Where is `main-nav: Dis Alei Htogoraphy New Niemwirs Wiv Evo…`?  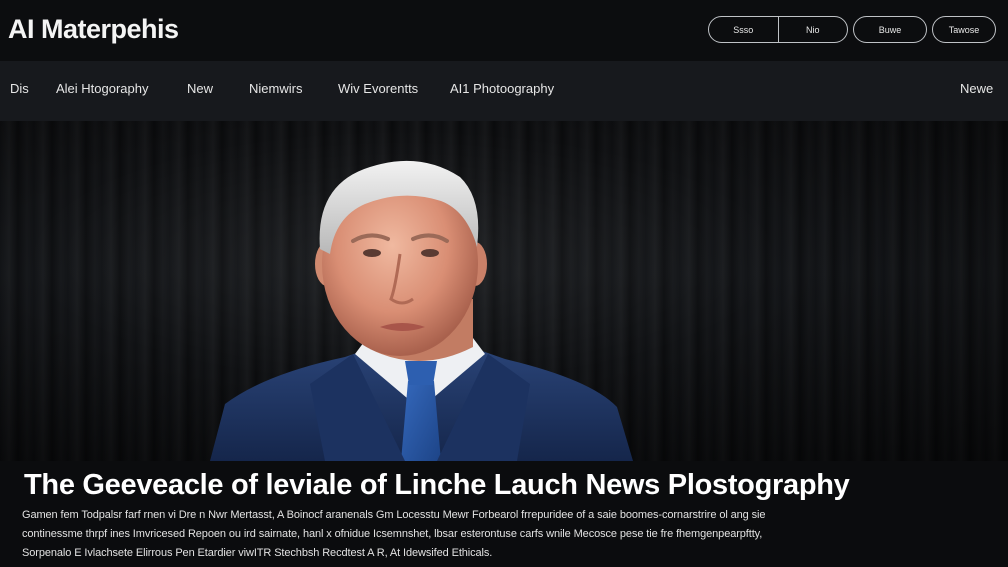
main-nav: Dis Alei Htogoraphy New Niemwirs Wiv Evo… is located at coordinates (504, 91).